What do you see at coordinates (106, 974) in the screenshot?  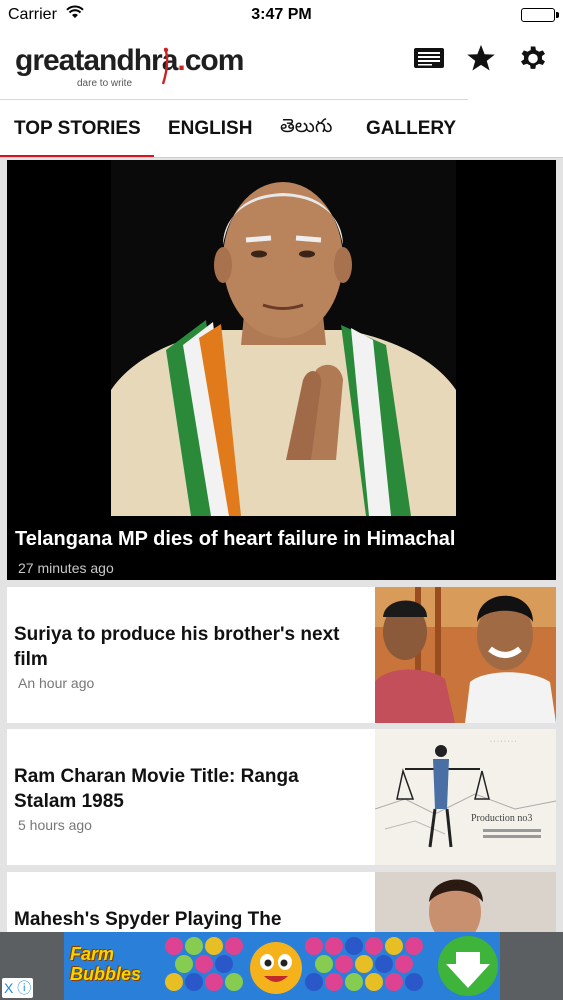 I see `ad-title-line2: Bubbles` at bounding box center [106, 974].